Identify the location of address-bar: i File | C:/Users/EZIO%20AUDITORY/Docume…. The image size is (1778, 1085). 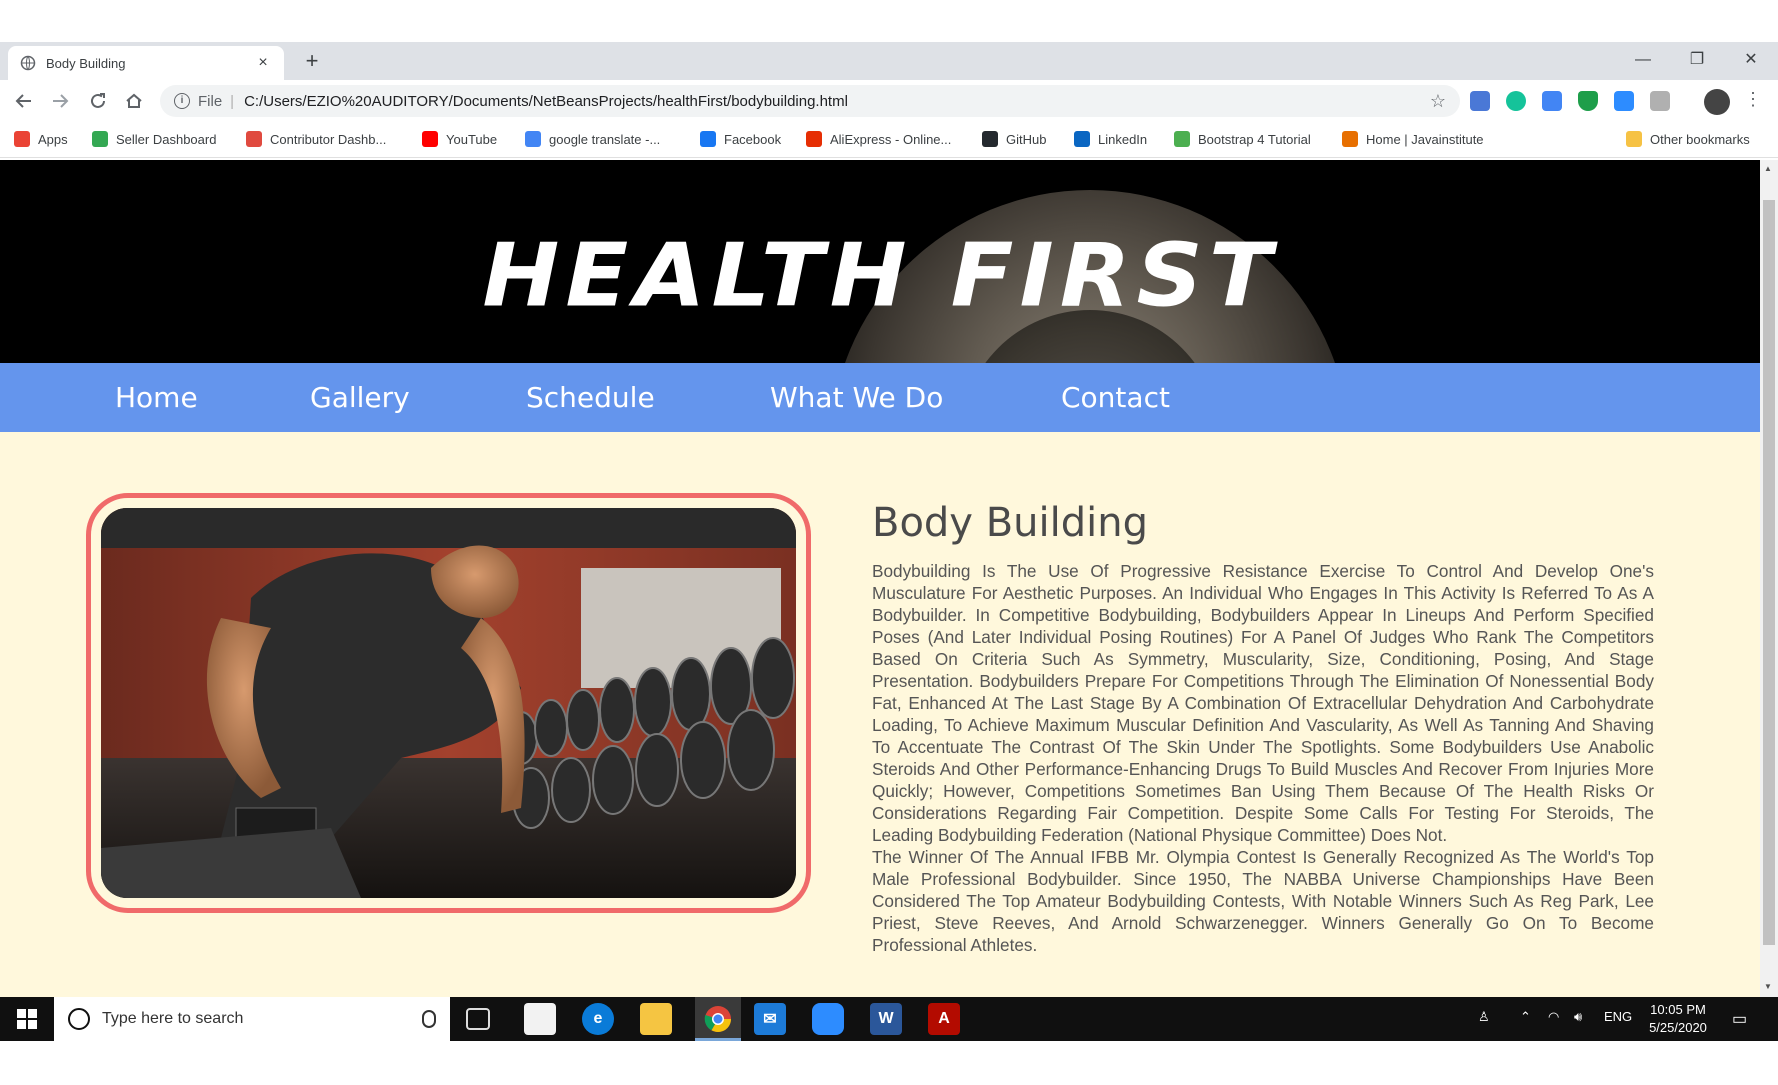
(810, 101).